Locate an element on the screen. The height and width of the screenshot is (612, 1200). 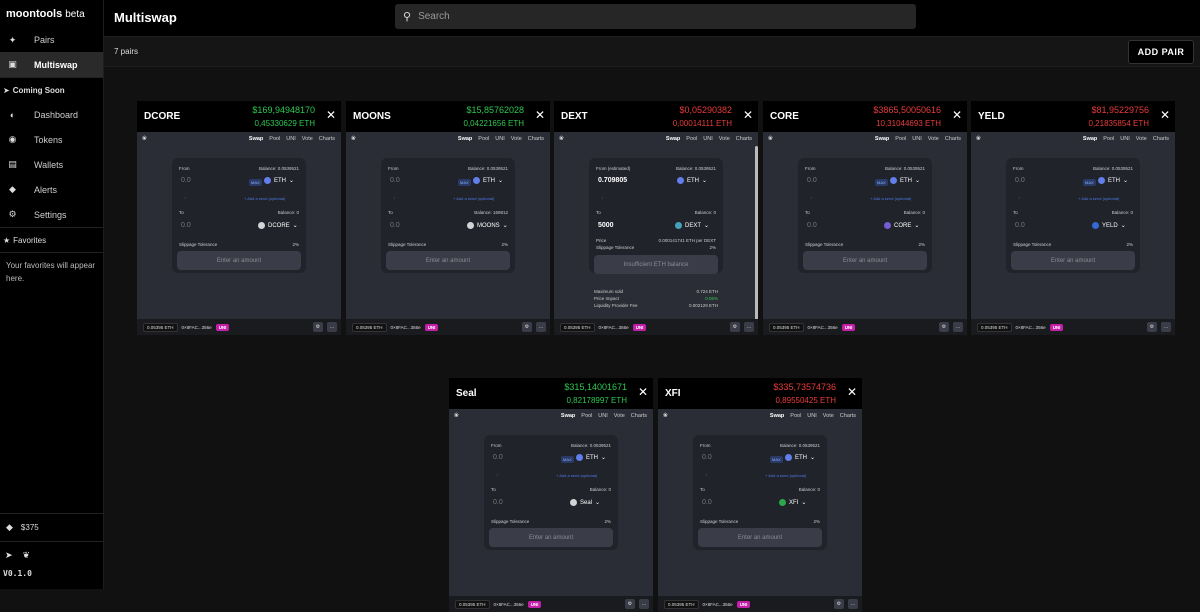
to-token-select: DCORE ⌄ is located at coordinates (278, 225).